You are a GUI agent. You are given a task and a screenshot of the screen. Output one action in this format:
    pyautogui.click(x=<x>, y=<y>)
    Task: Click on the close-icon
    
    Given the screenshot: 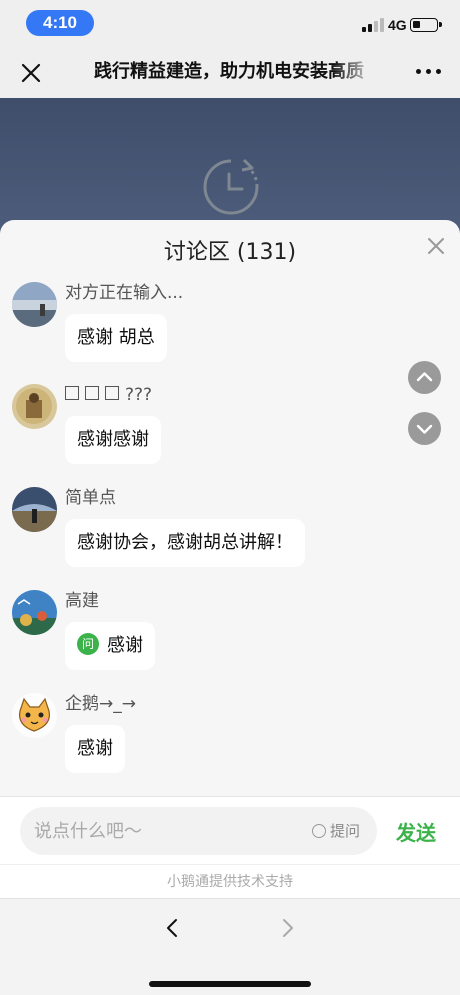 What is the action you would take?
    pyautogui.click(x=31, y=73)
    